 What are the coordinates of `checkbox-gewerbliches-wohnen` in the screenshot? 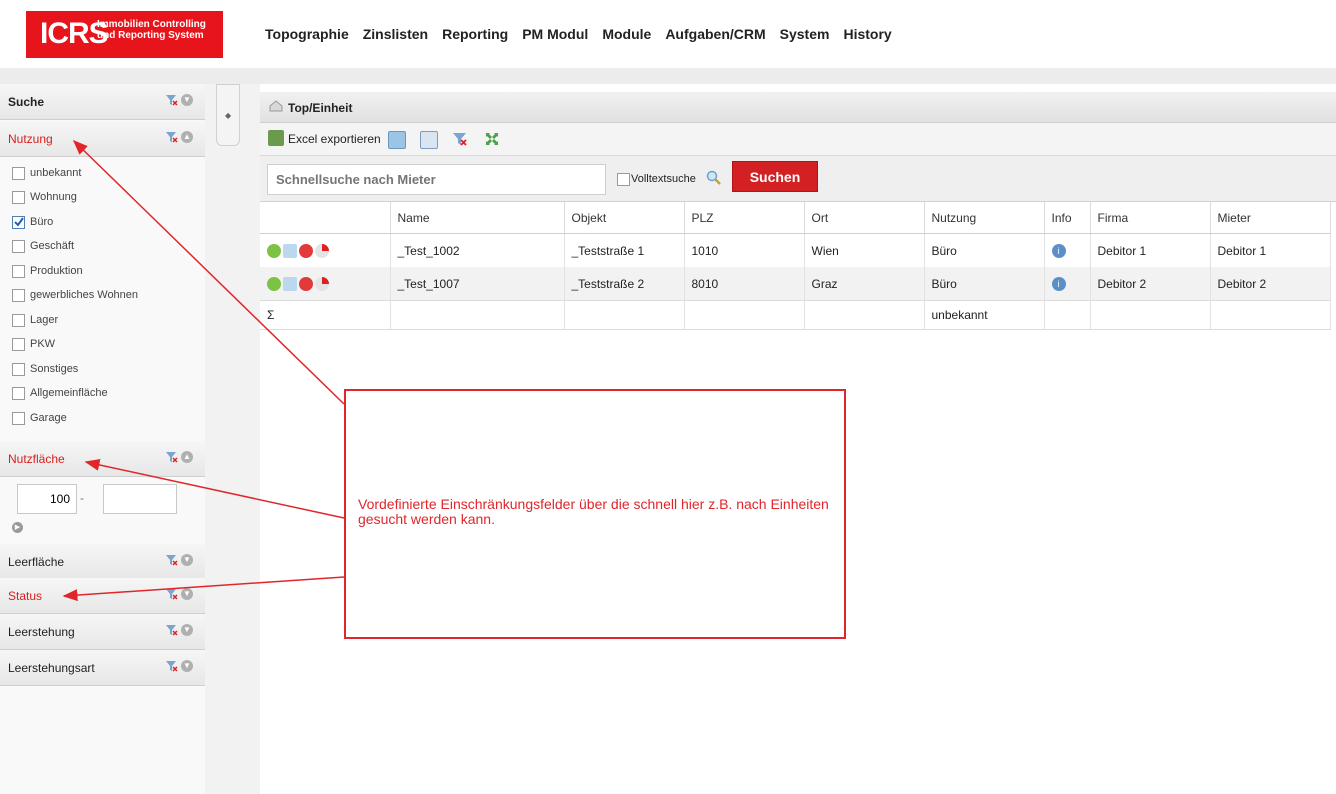 It's located at (18, 295).